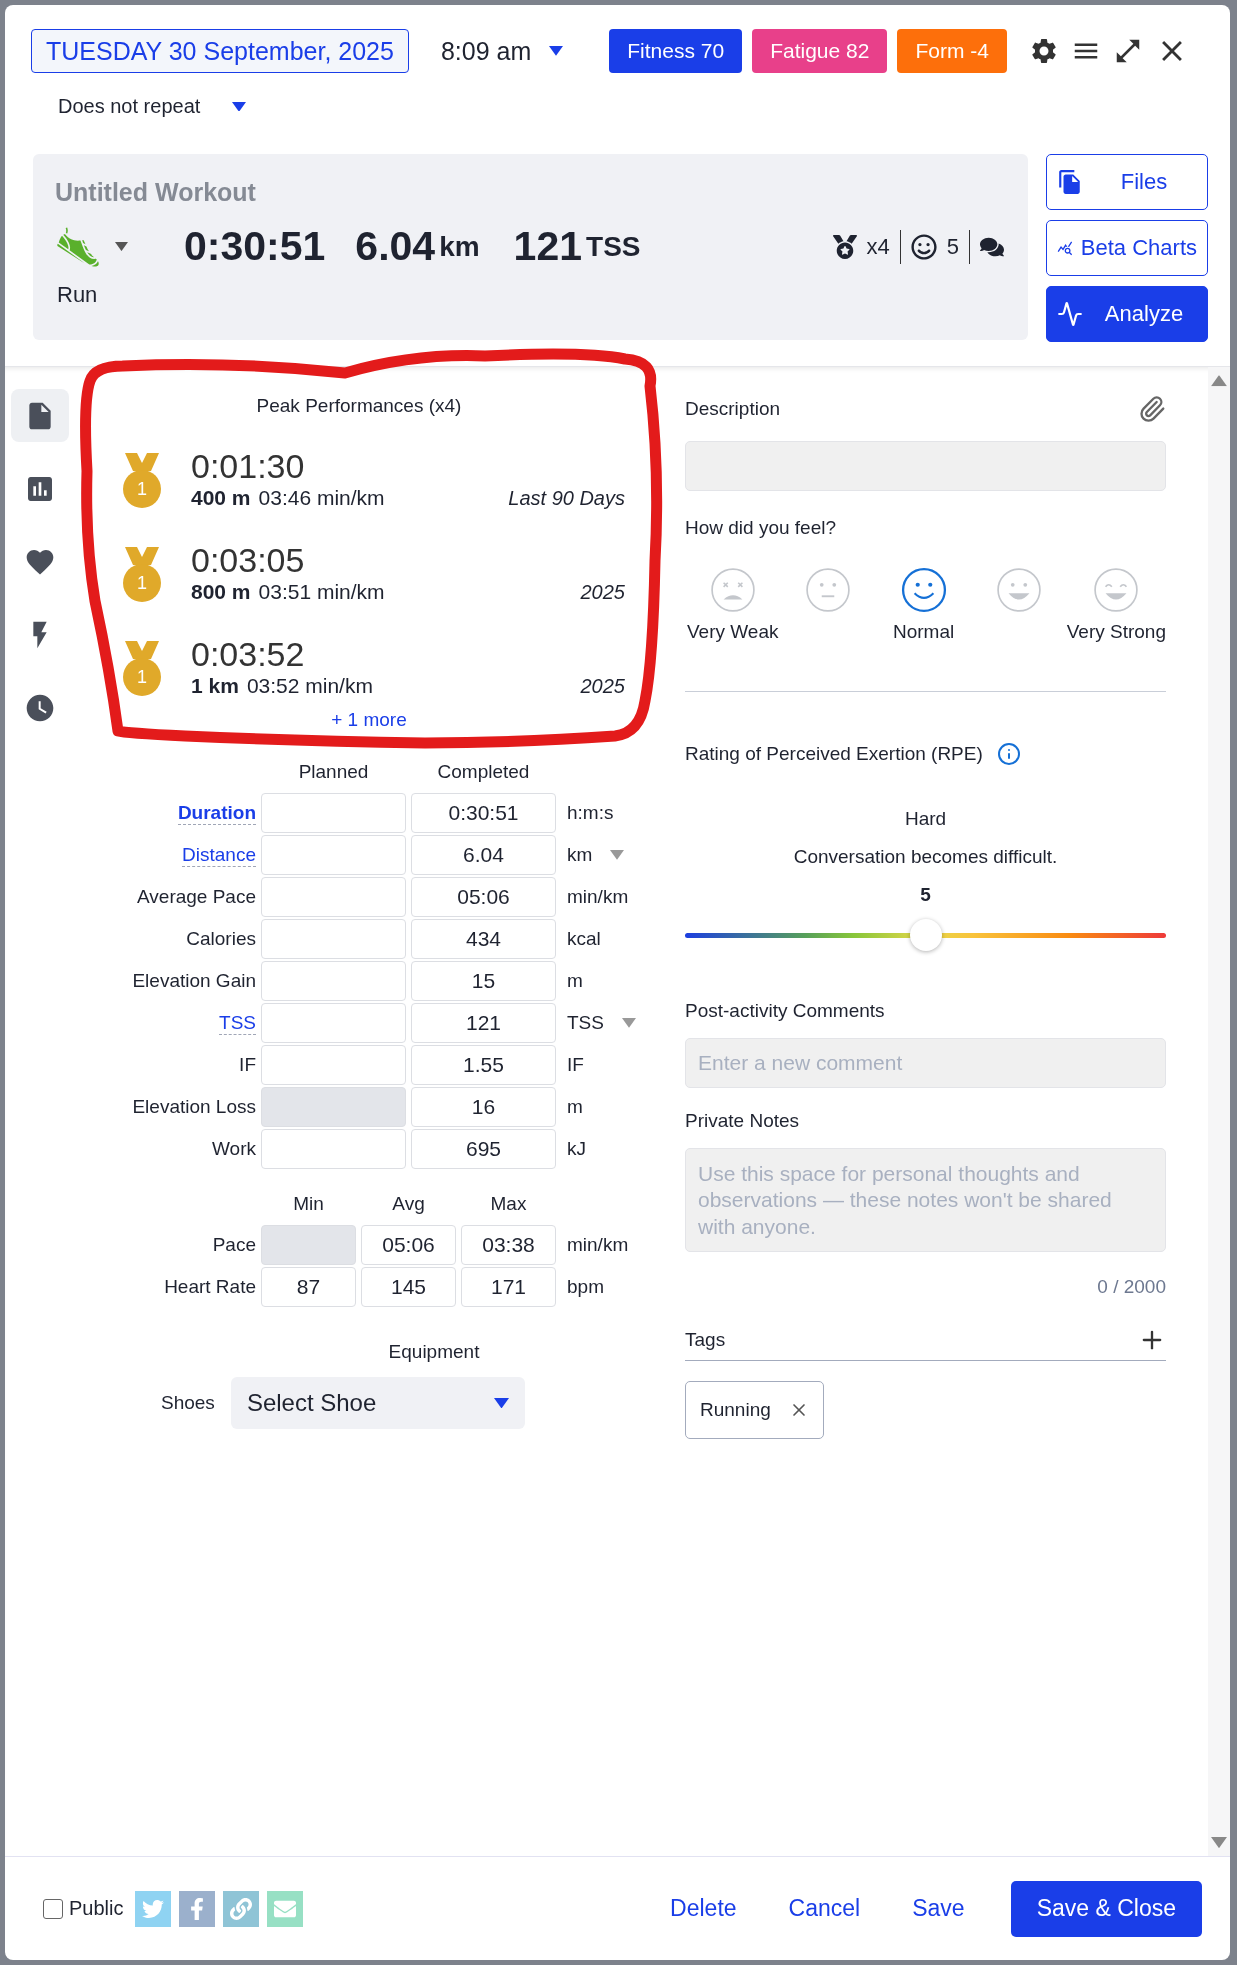 This screenshot has width=1237, height=1965. What do you see at coordinates (237, 1023) in the screenshot?
I see `metric-link: TSS` at bounding box center [237, 1023].